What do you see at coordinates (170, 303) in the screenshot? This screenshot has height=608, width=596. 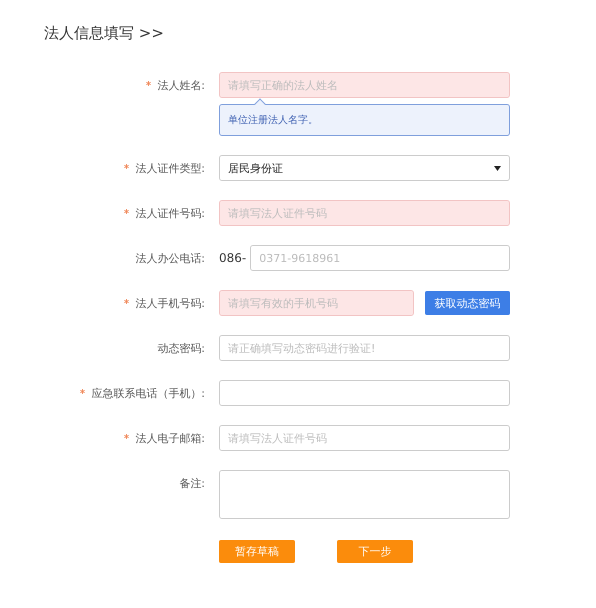 I see `field-label: 法人手机号码:` at bounding box center [170, 303].